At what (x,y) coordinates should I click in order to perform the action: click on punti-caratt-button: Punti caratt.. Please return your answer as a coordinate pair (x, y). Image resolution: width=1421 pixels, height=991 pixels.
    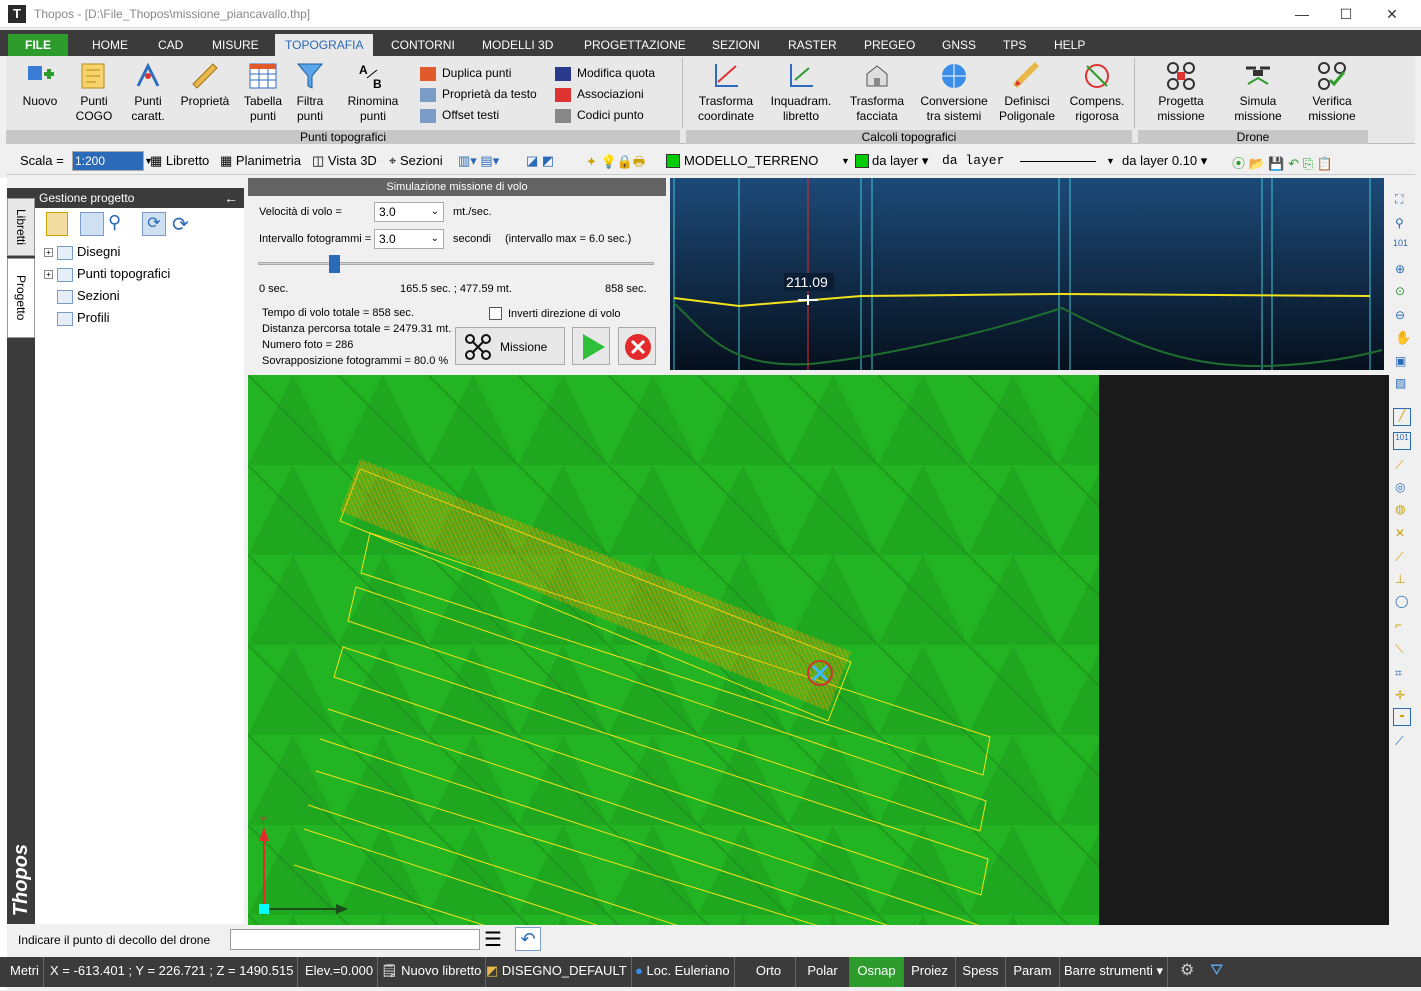
    Looking at the image, I should click on (148, 92).